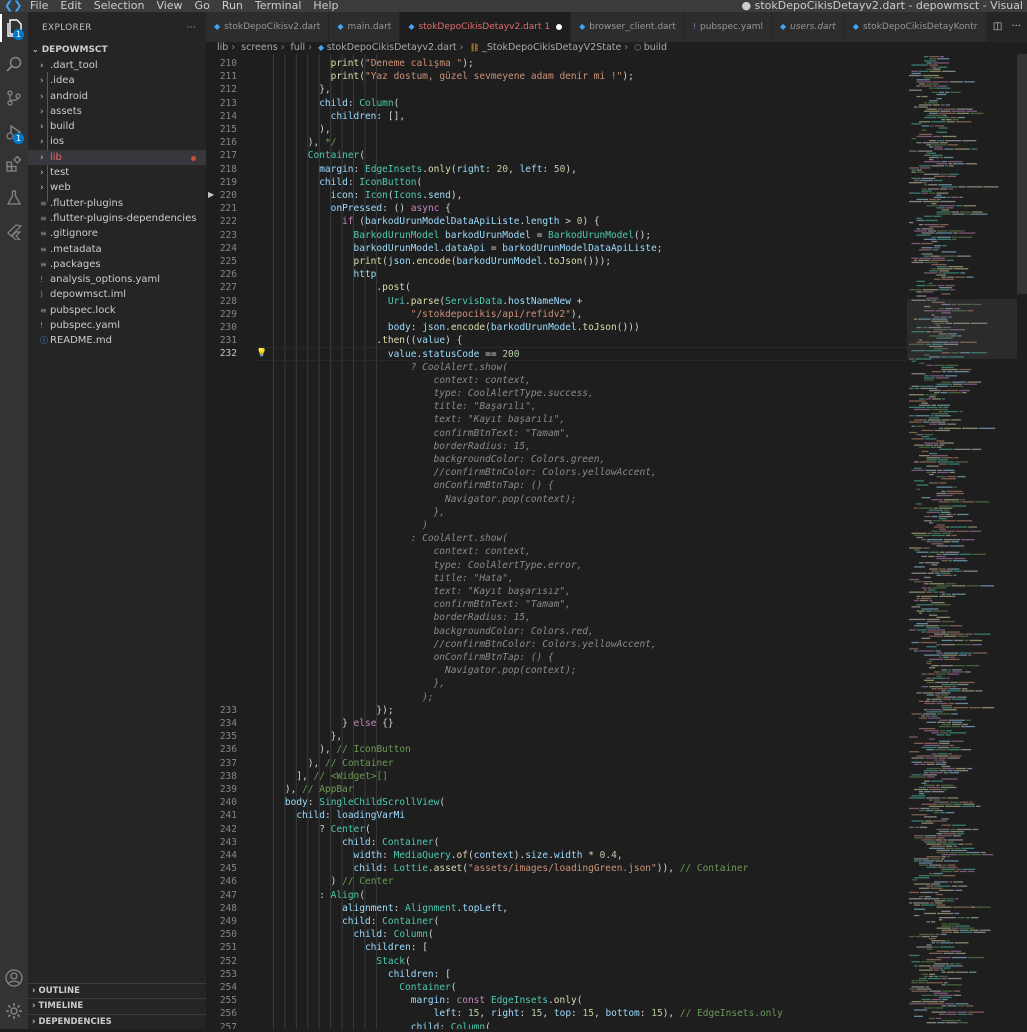 This screenshot has height=1032, width=1027. I want to click on dependencies-panel: › DEPENDENCIES, so click(117, 1021).